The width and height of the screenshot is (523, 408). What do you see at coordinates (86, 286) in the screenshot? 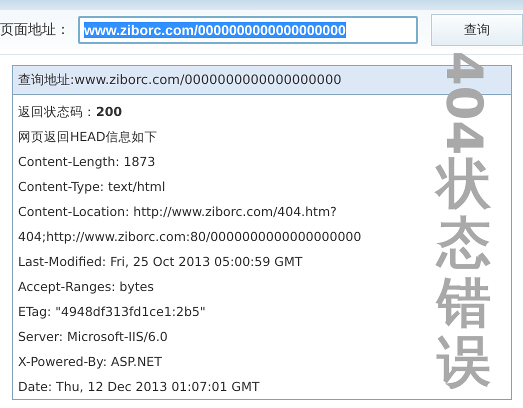
I see `header-line: Accept-Ranges: bytes` at bounding box center [86, 286].